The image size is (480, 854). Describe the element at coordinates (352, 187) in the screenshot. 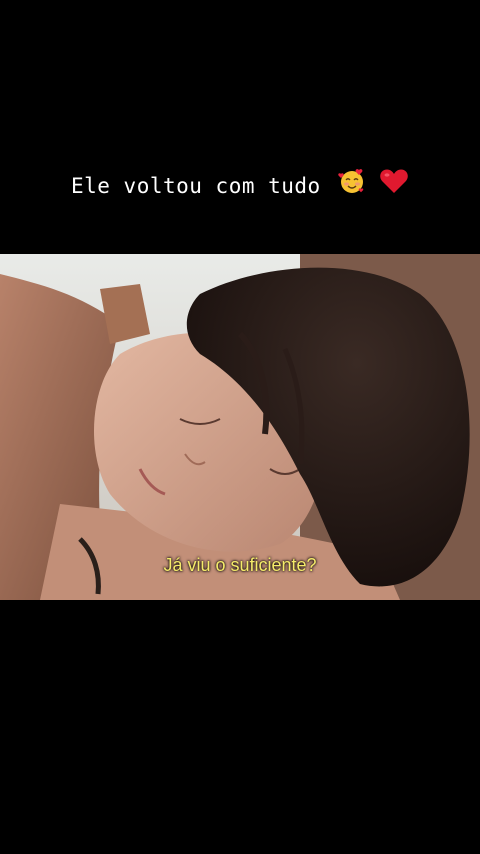

I see `smiling-face-with-hearts-icon` at that location.